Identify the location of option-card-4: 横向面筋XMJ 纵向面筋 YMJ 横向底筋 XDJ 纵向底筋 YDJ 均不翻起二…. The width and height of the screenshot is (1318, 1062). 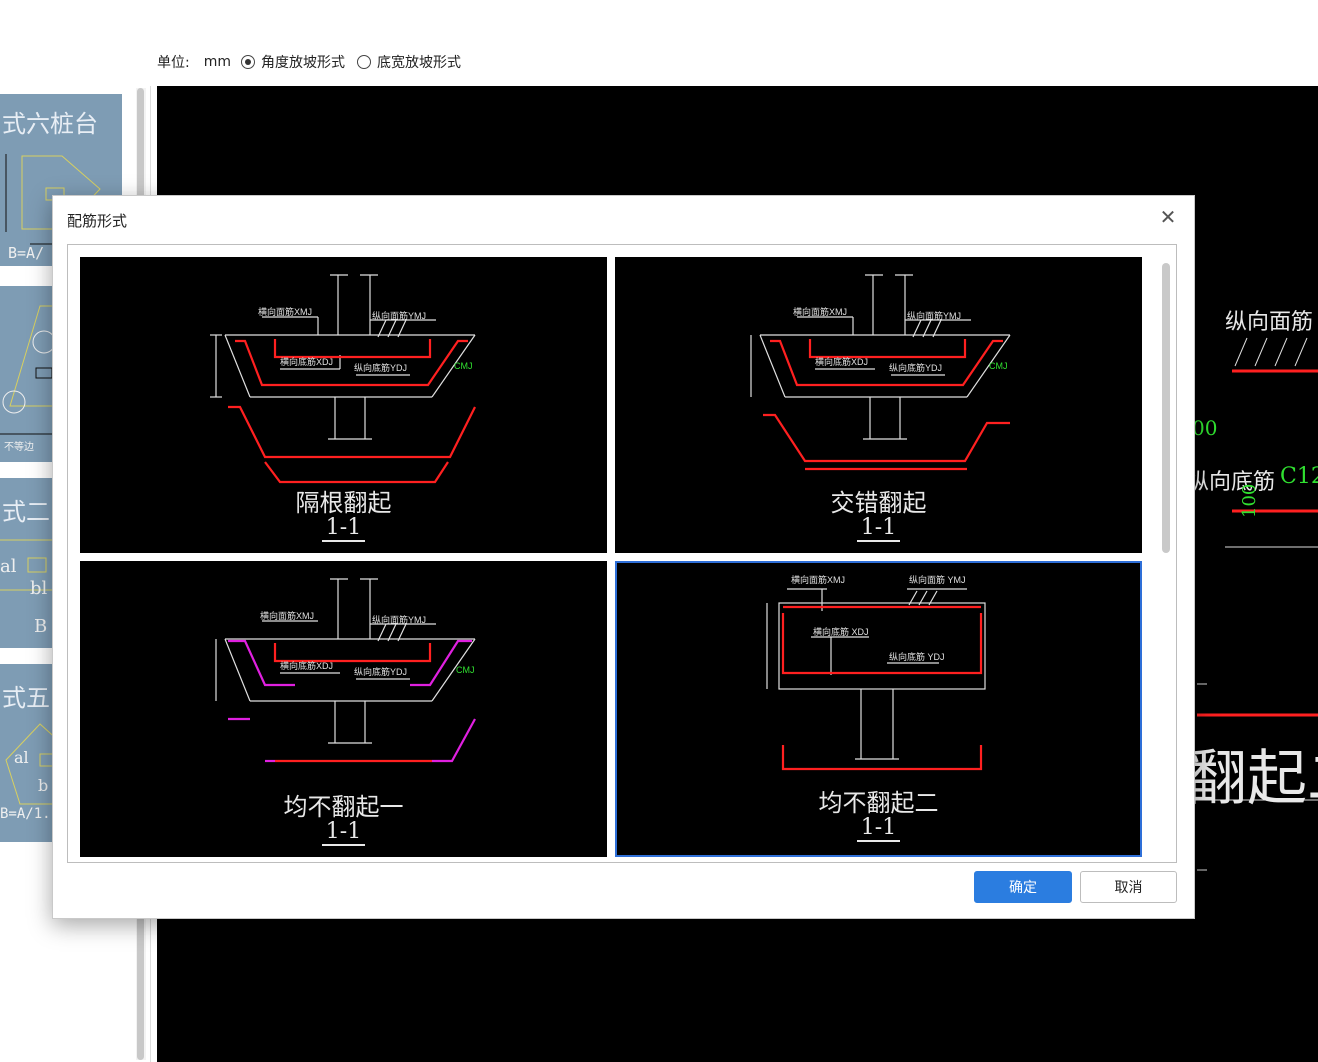
(878, 709).